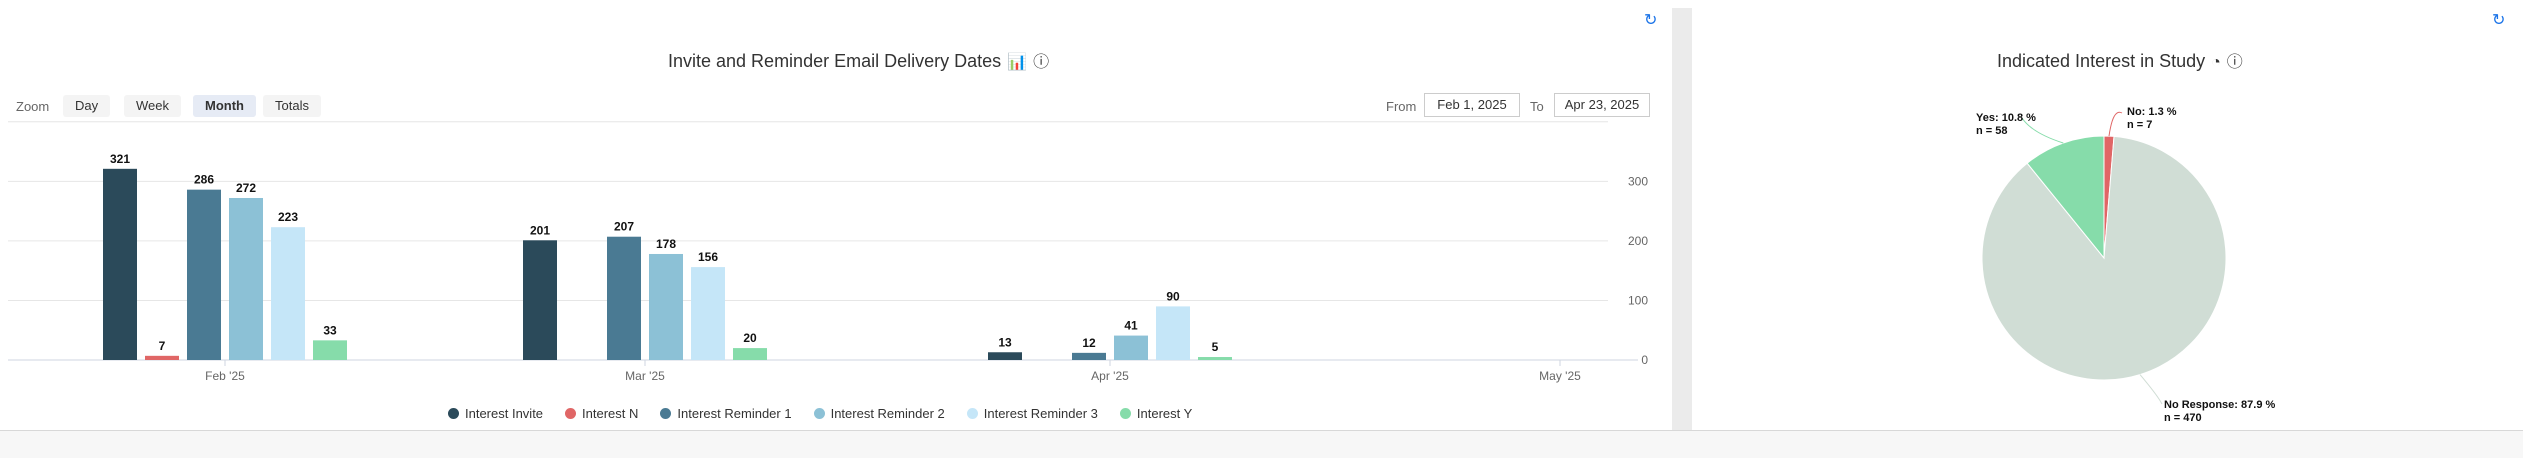 The height and width of the screenshot is (458, 2523). Describe the element at coordinates (1638, 300) in the screenshot. I see `y-tick-label: 100` at that location.